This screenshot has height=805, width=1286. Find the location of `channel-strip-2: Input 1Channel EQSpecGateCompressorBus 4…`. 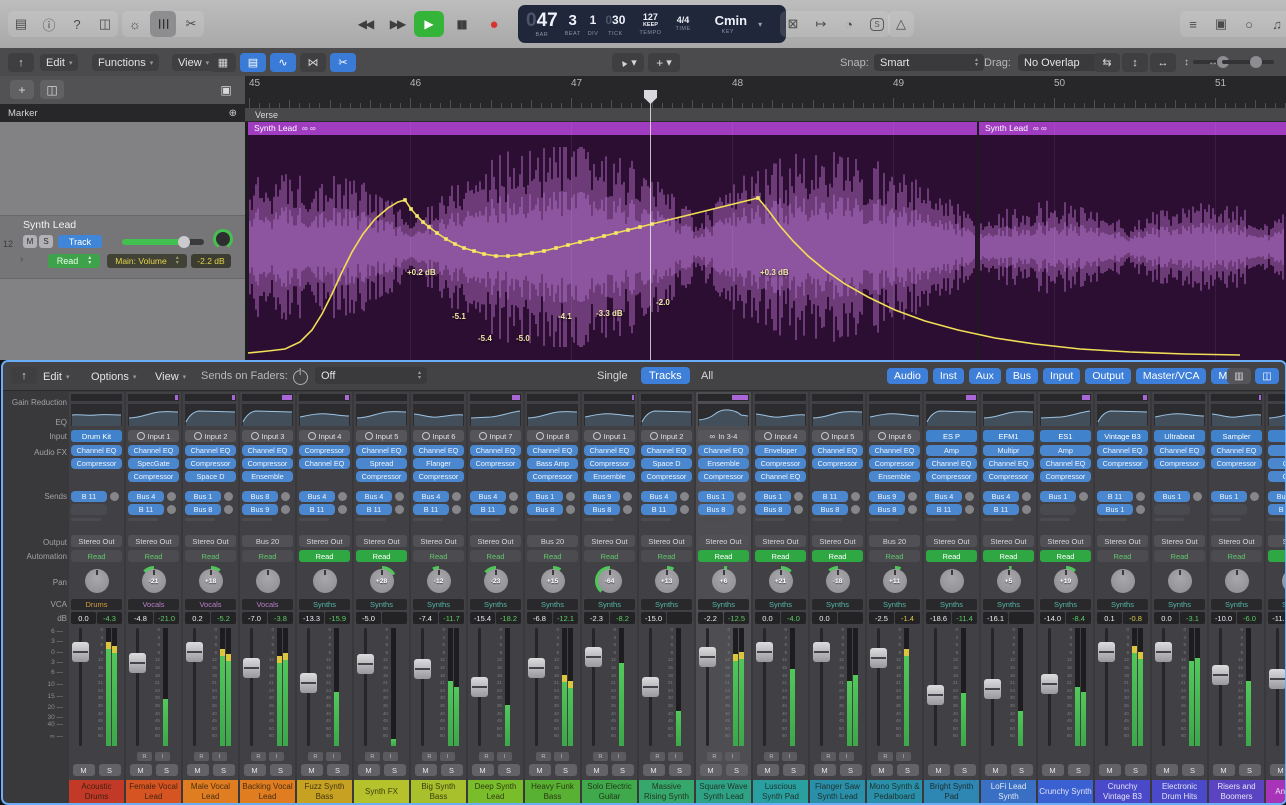

channel-strip-2: Input 1Channel EQSpecGateCompressorBus 4… is located at coordinates (153, 597).